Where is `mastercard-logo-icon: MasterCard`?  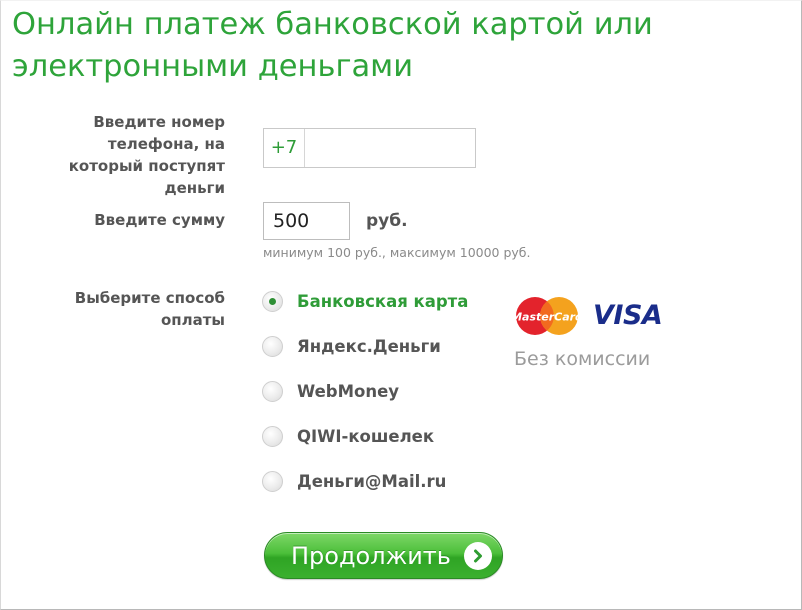 mastercard-logo-icon: MasterCard is located at coordinates (547, 316).